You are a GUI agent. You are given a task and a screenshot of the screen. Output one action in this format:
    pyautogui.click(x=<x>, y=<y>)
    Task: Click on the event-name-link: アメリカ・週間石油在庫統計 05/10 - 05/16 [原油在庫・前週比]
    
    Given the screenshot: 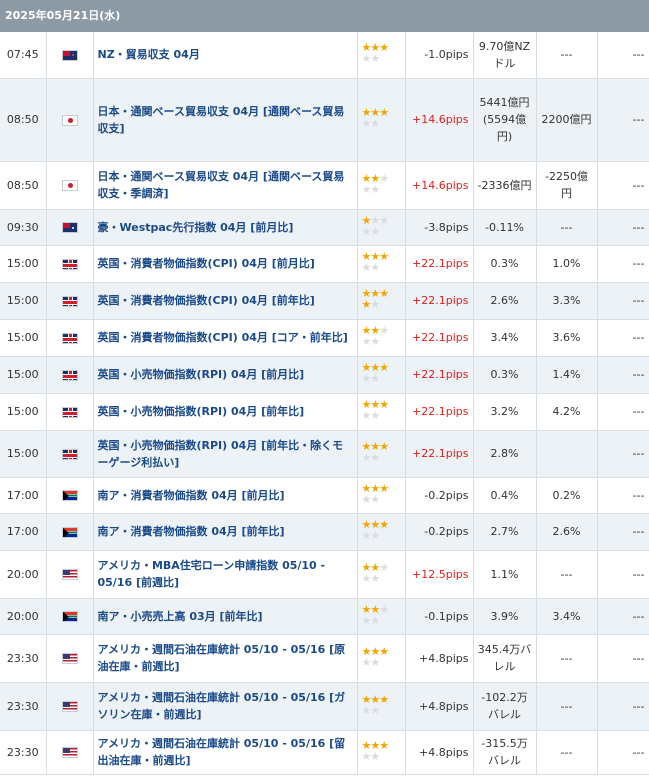 What is the action you would take?
    pyautogui.click(x=225, y=658)
    